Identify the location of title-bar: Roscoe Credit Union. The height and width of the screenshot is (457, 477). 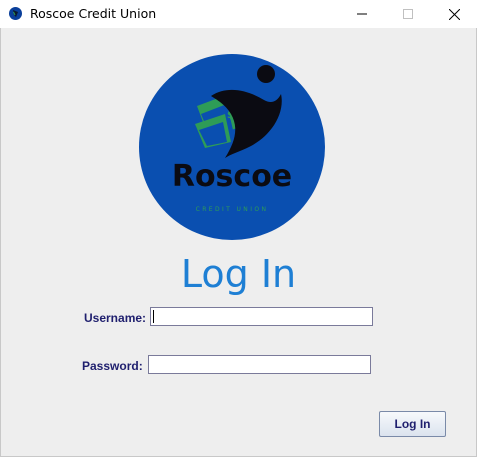
(238, 14).